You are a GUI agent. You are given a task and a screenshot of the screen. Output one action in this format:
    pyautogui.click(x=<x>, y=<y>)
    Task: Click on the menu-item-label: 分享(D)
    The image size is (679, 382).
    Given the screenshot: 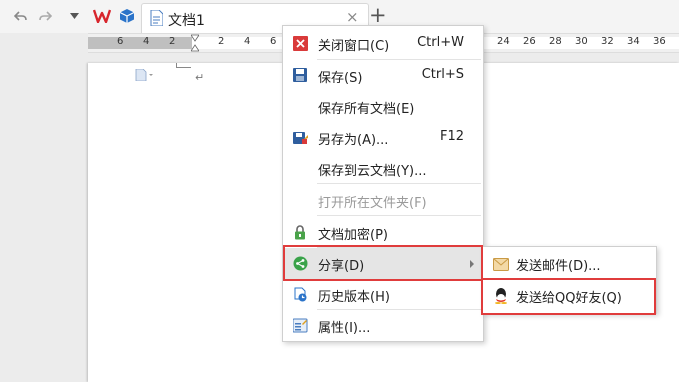 What is the action you would take?
    pyautogui.click(x=341, y=266)
    